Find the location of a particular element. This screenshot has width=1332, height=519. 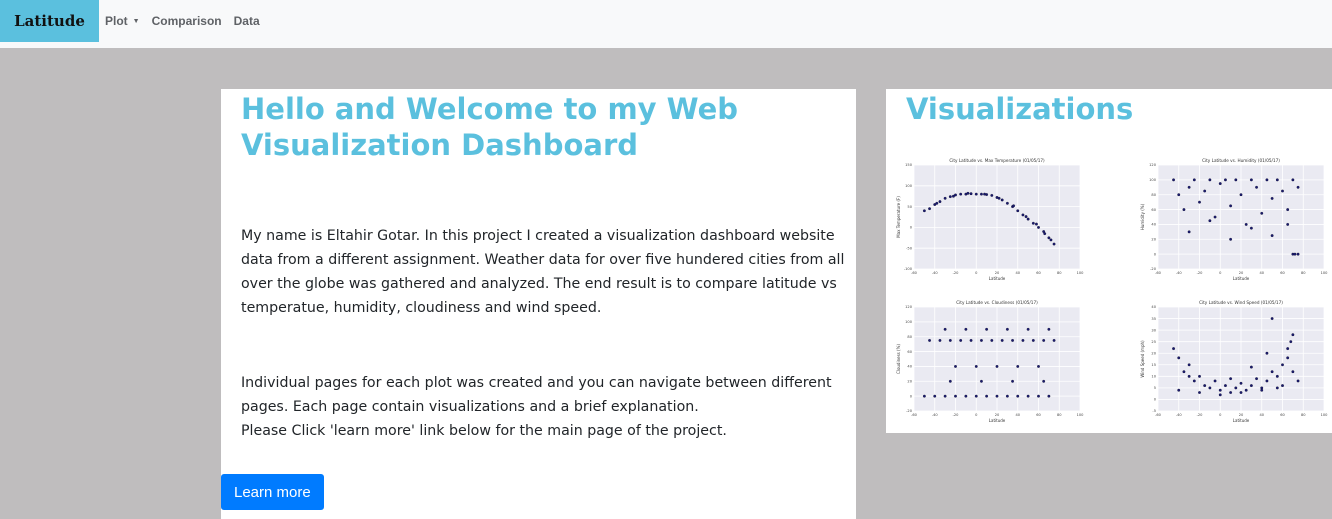

x-axis-label: Latitude is located at coordinates (997, 278).